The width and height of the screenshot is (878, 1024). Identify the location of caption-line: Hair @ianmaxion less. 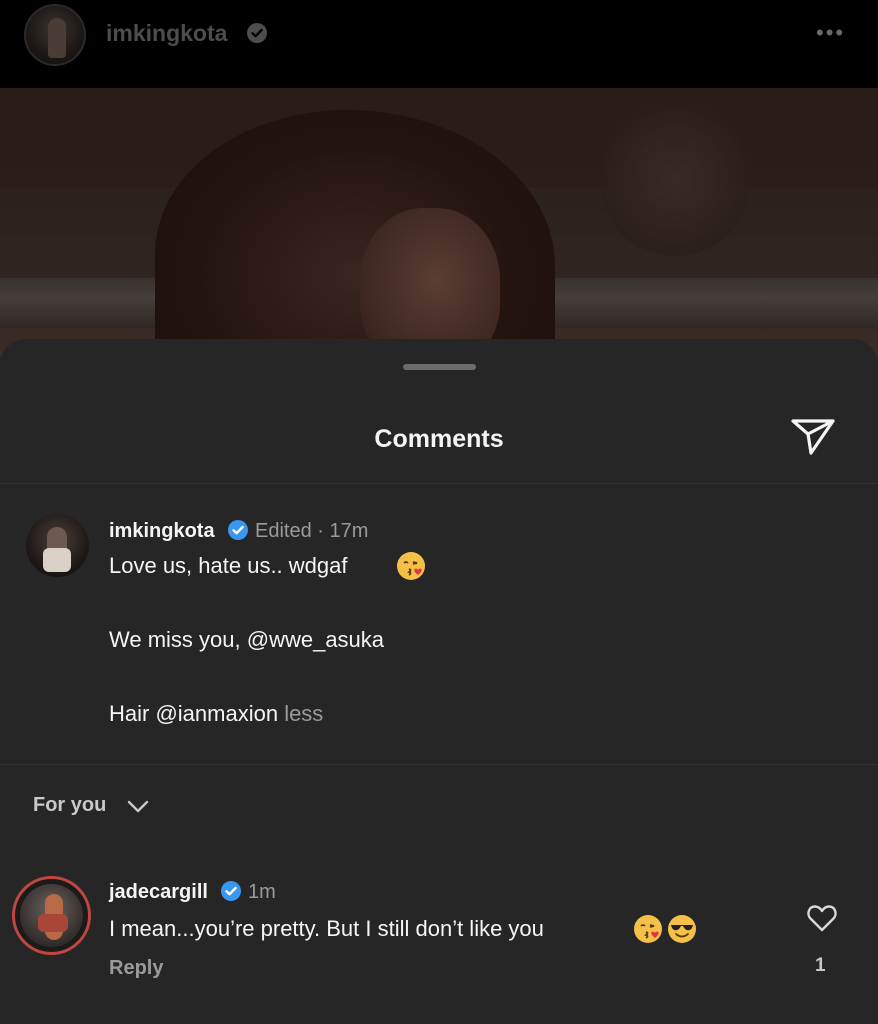
(216, 714).